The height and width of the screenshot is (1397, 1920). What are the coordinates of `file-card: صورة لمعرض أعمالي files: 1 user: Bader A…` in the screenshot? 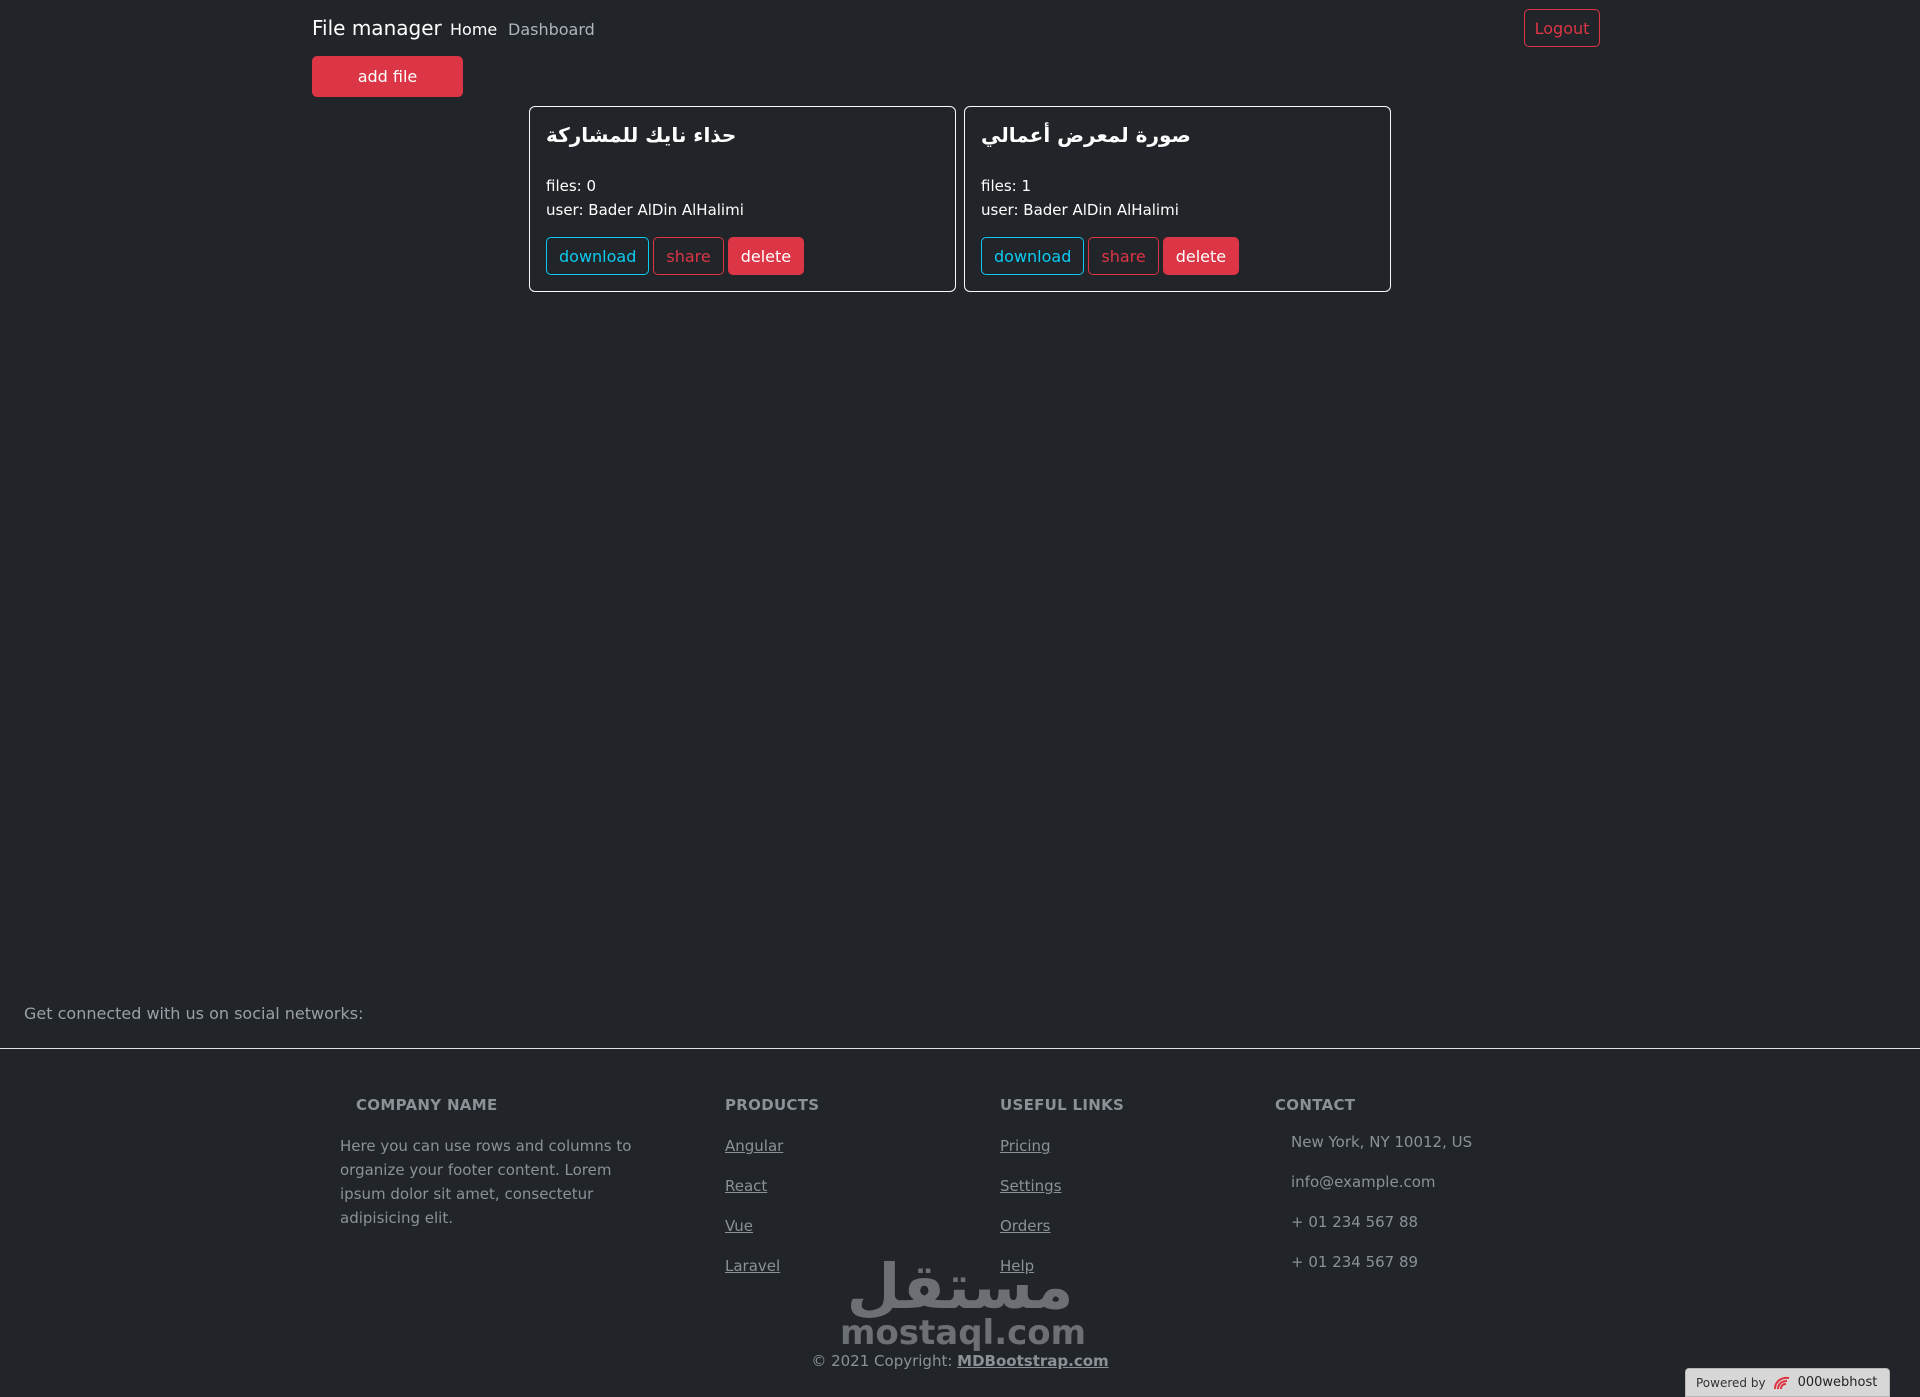 It's located at (1177, 199).